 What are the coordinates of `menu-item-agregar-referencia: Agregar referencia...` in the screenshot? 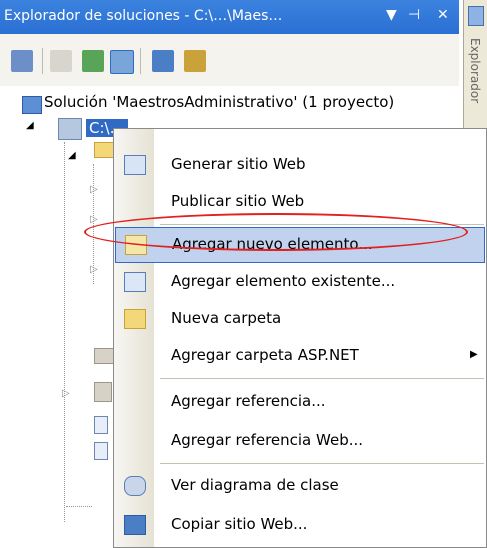 It's located at (300, 402).